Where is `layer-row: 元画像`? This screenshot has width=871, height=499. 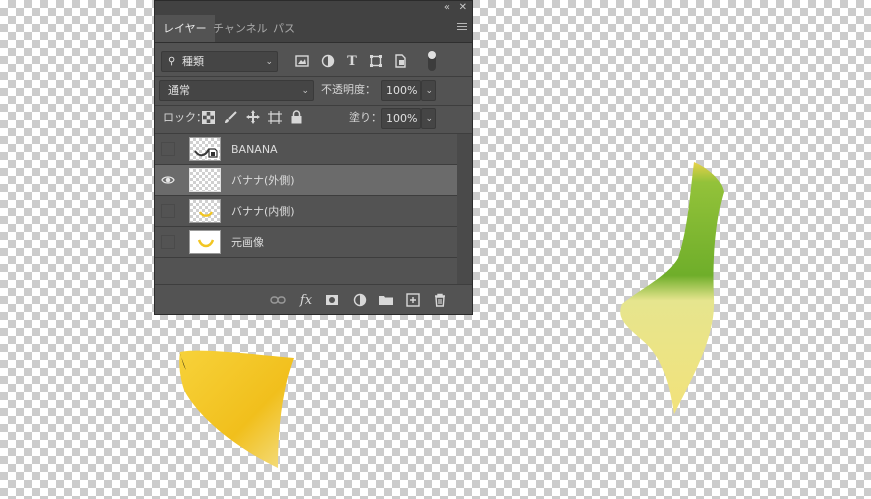 layer-row: 元画像 is located at coordinates (306, 242).